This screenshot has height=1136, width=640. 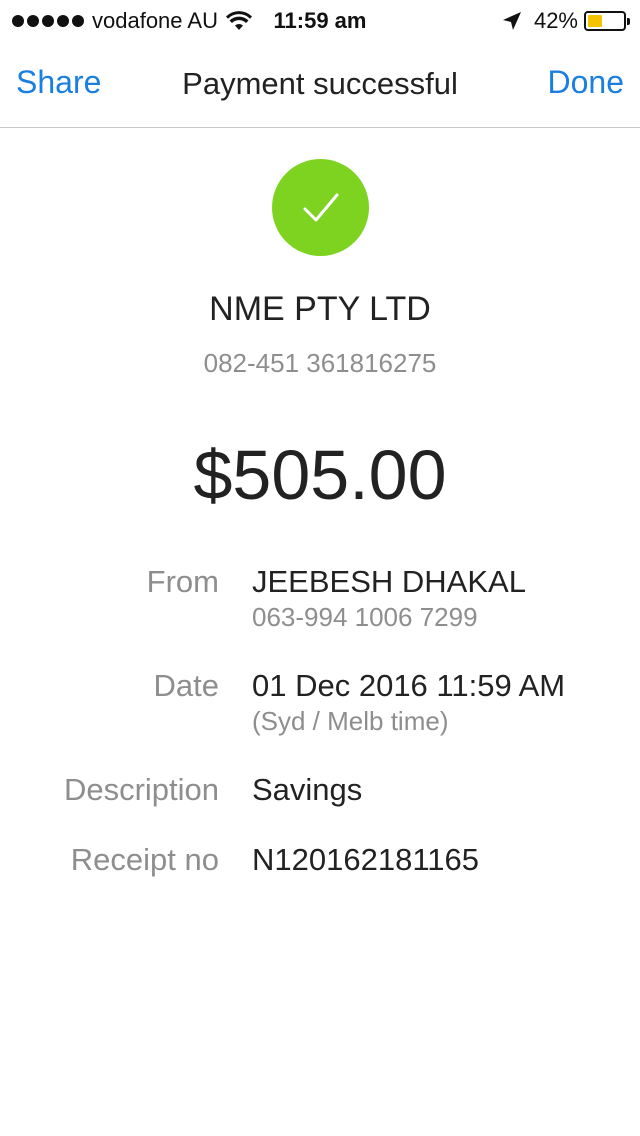 What do you see at coordinates (350, 721) in the screenshot?
I see `date-timezone-note: (Syd / Melb time)` at bounding box center [350, 721].